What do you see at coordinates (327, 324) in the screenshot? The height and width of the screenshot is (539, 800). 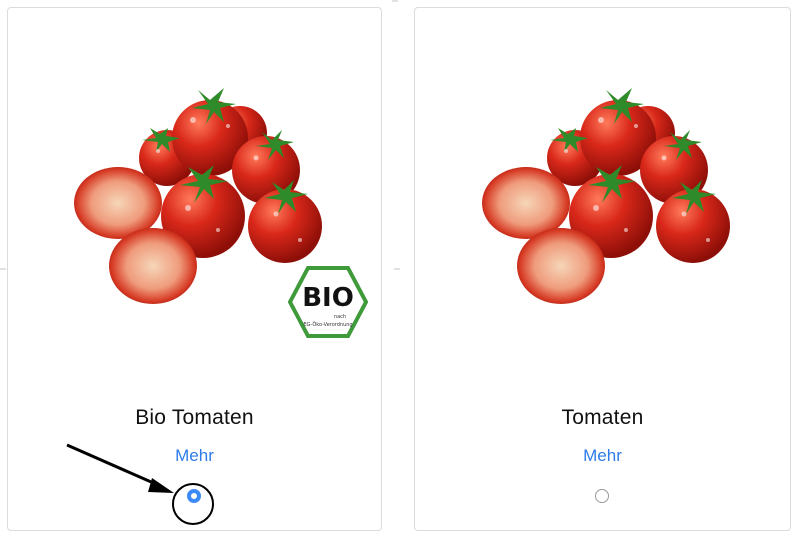 I see `svg-text: EG-Öko-Verordnung` at bounding box center [327, 324].